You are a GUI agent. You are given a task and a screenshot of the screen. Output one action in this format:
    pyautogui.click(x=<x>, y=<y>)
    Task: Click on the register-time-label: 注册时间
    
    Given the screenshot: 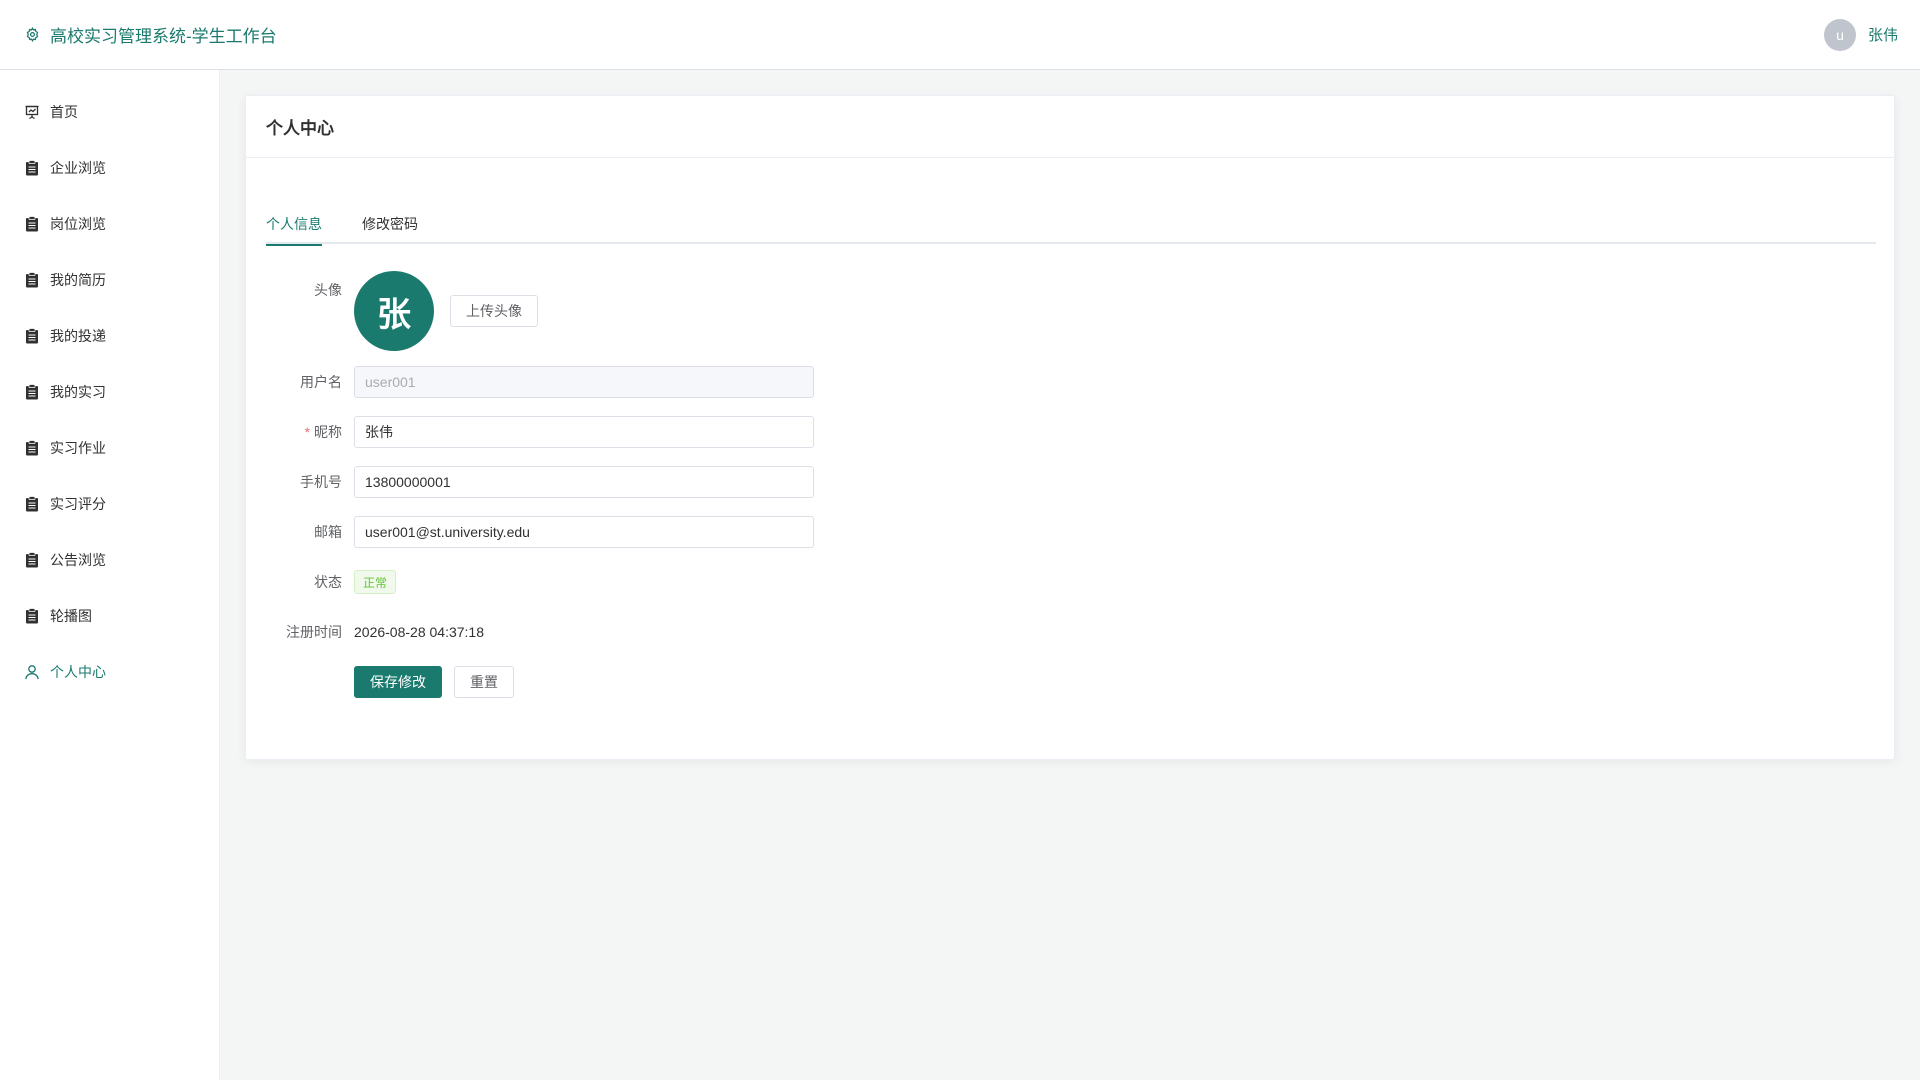 What is the action you would take?
    pyautogui.click(x=314, y=632)
    